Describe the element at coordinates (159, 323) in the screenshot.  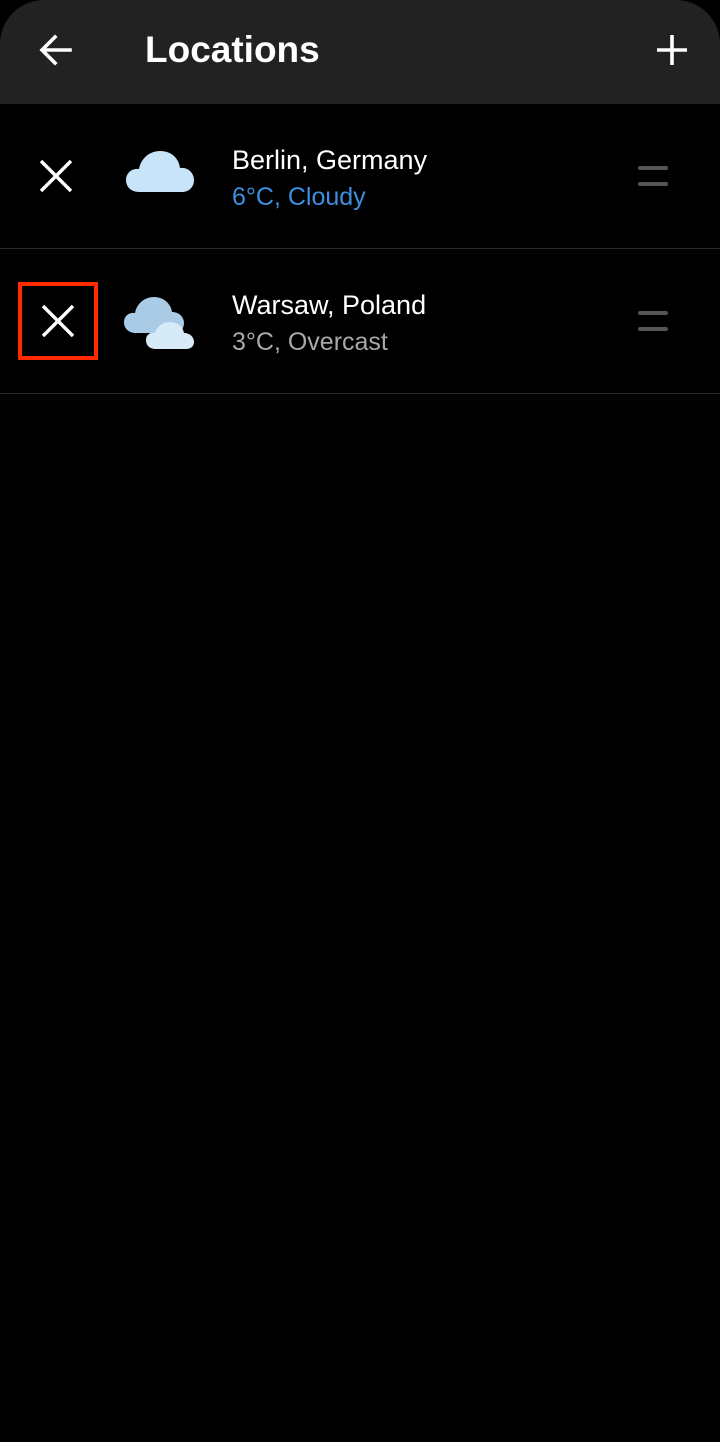
I see `overcast-clouds-icon` at that location.